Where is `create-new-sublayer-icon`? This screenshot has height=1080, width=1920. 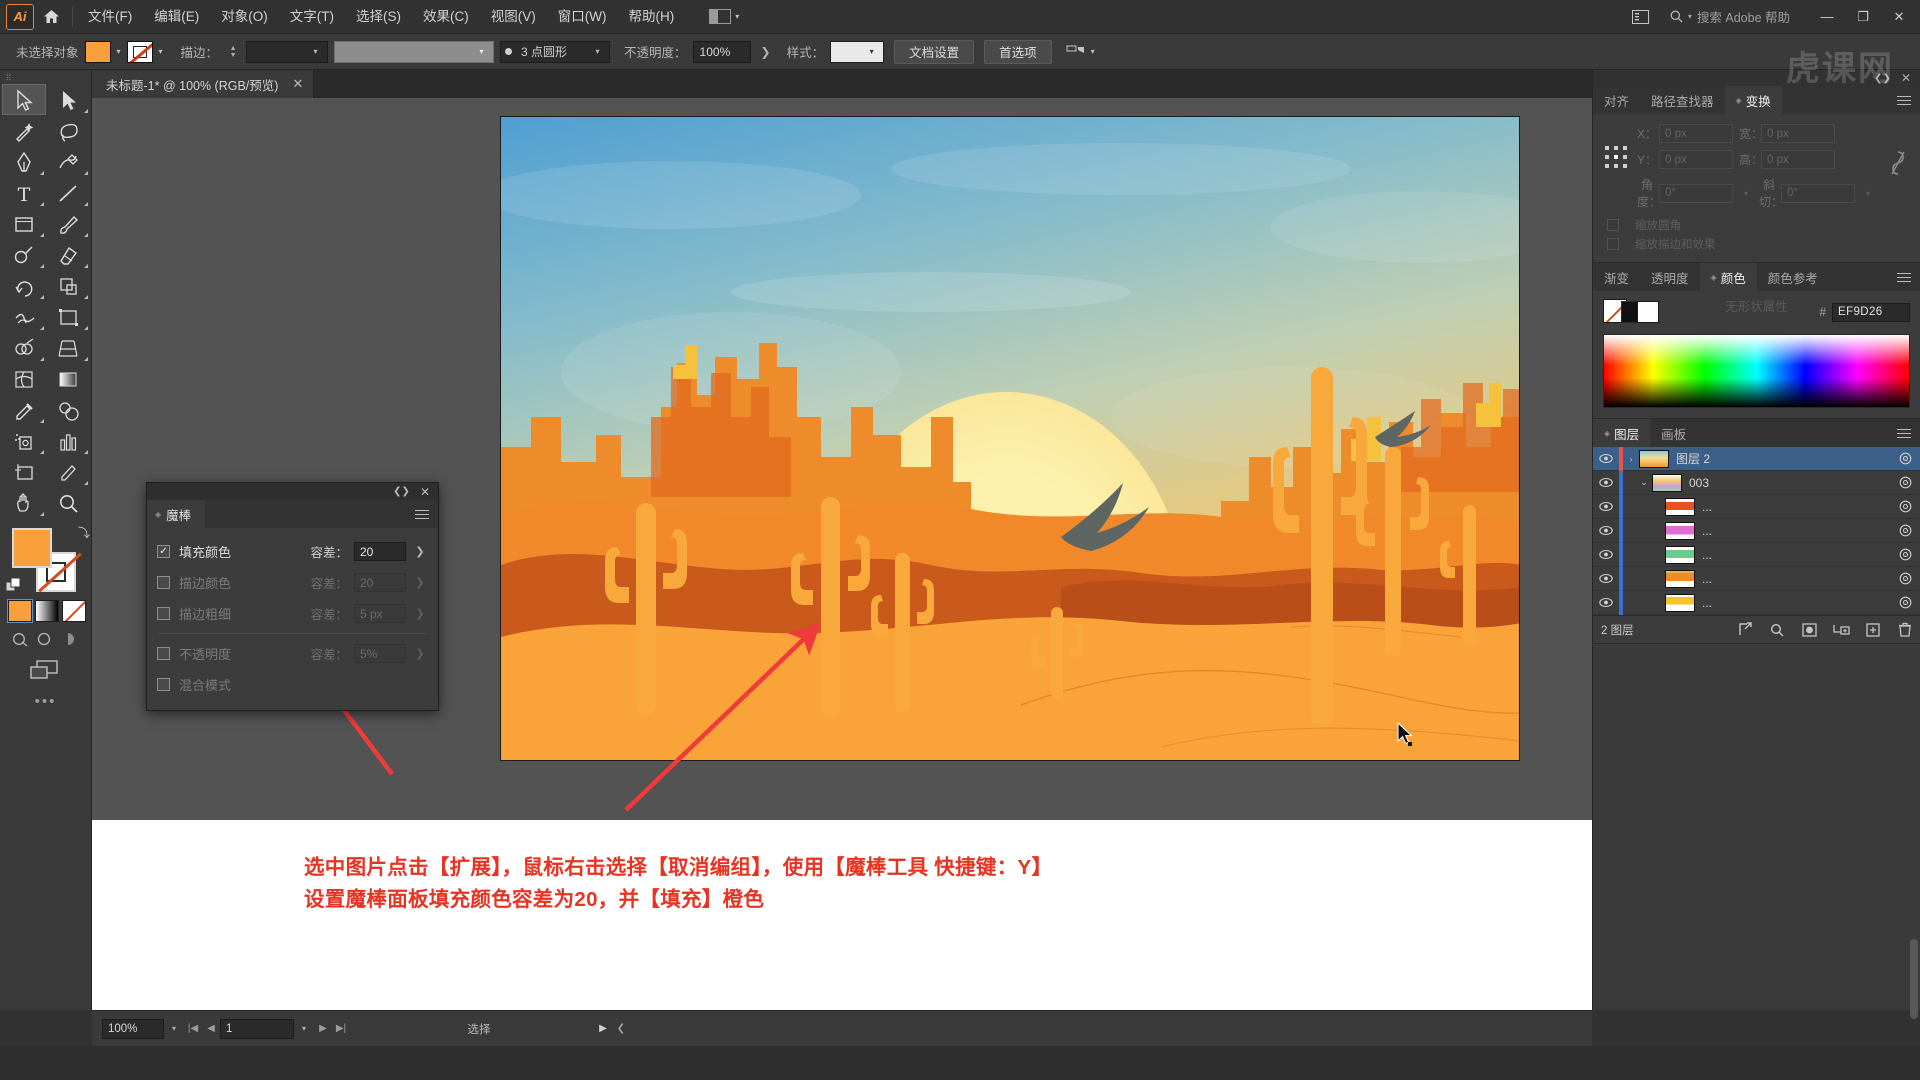 create-new-sublayer-icon is located at coordinates (1841, 630).